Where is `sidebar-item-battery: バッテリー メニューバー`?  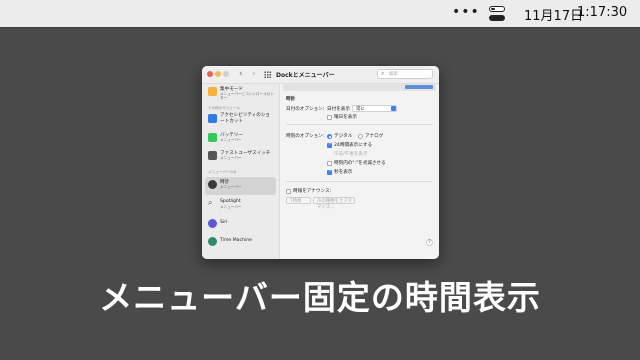 sidebar-item-battery: バッテリー メニューバー is located at coordinates (240, 139).